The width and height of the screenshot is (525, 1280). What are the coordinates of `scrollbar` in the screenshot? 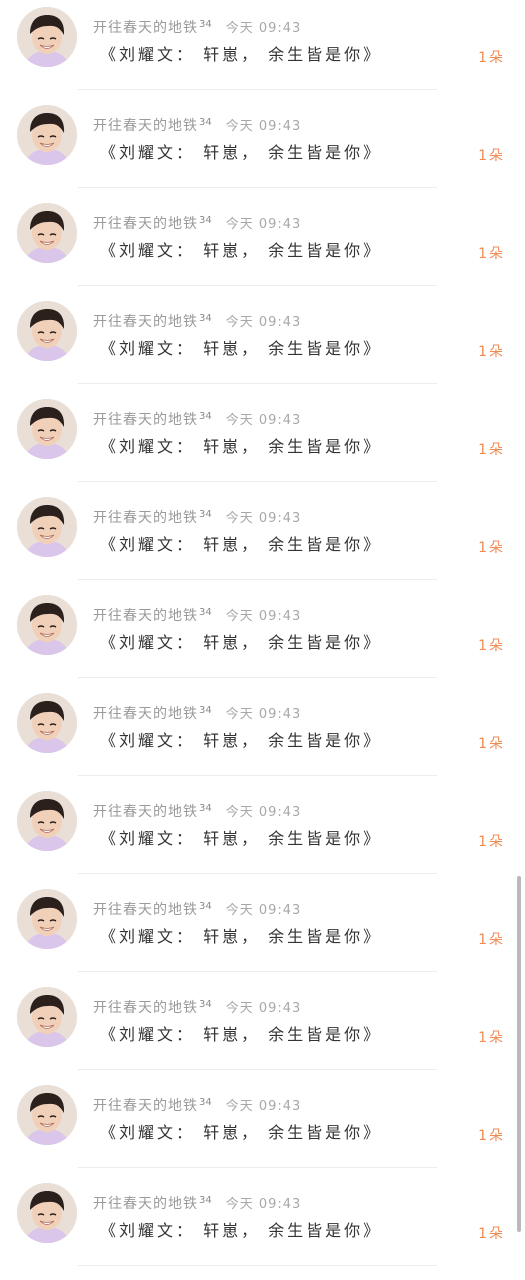 It's located at (519, 1054).